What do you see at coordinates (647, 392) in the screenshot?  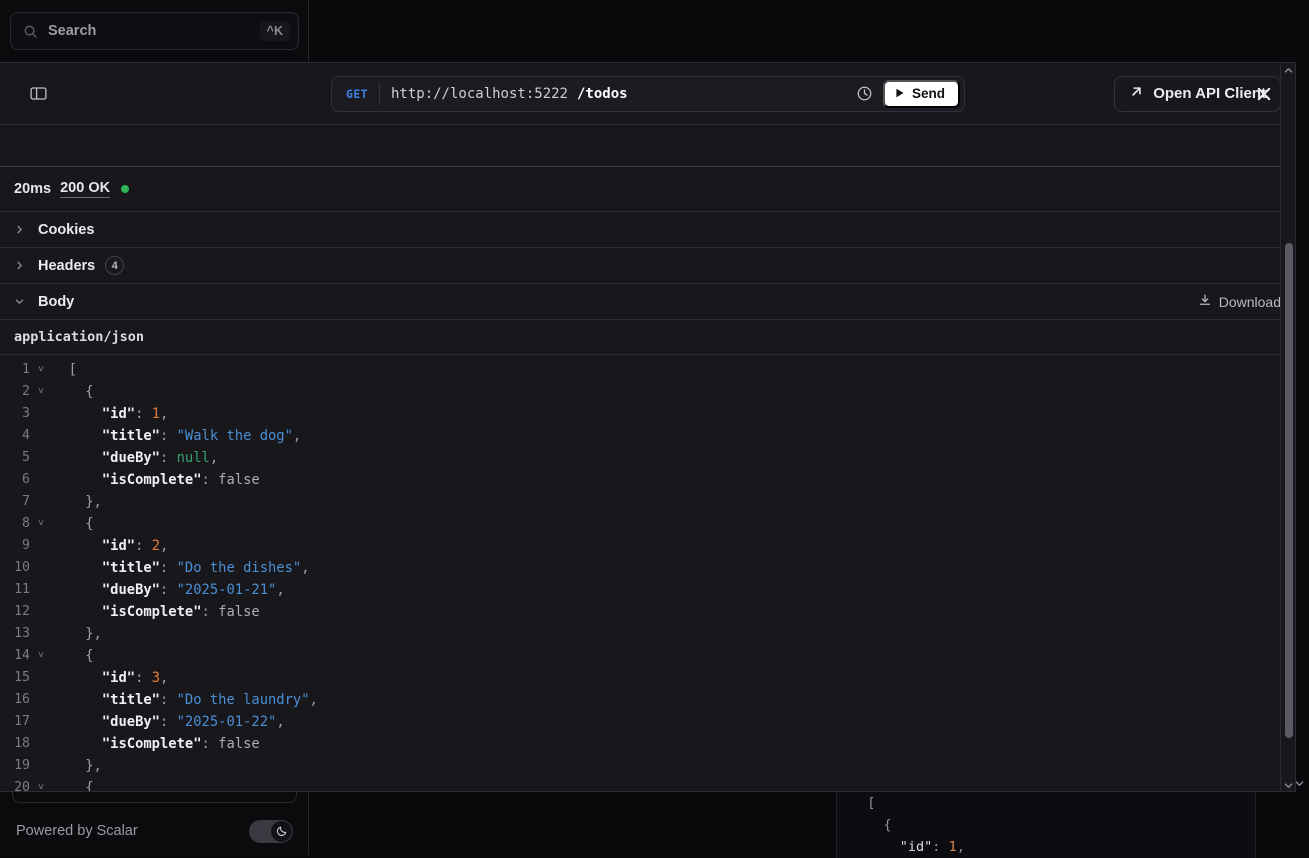 I see `code-line: 2˅ {` at bounding box center [647, 392].